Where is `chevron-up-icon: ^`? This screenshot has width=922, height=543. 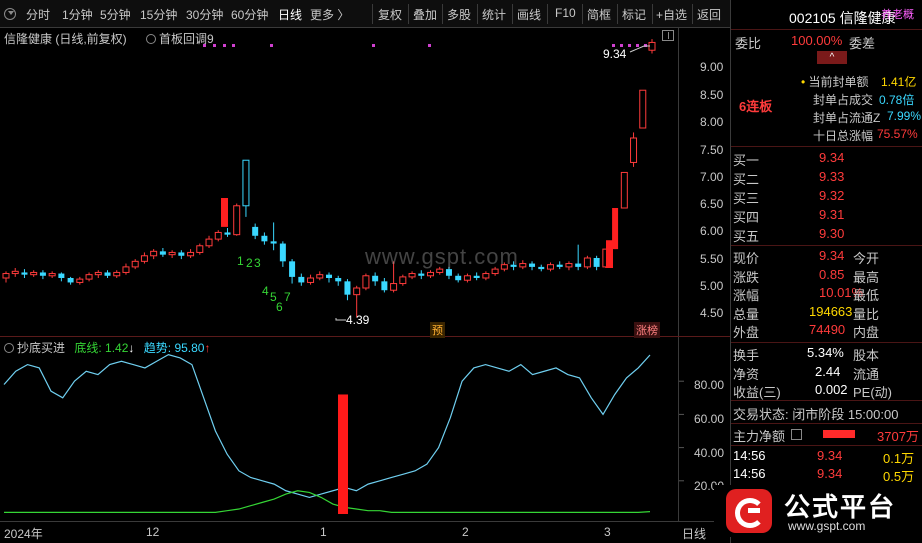
chevron-up-icon: ^ is located at coordinates (832, 57).